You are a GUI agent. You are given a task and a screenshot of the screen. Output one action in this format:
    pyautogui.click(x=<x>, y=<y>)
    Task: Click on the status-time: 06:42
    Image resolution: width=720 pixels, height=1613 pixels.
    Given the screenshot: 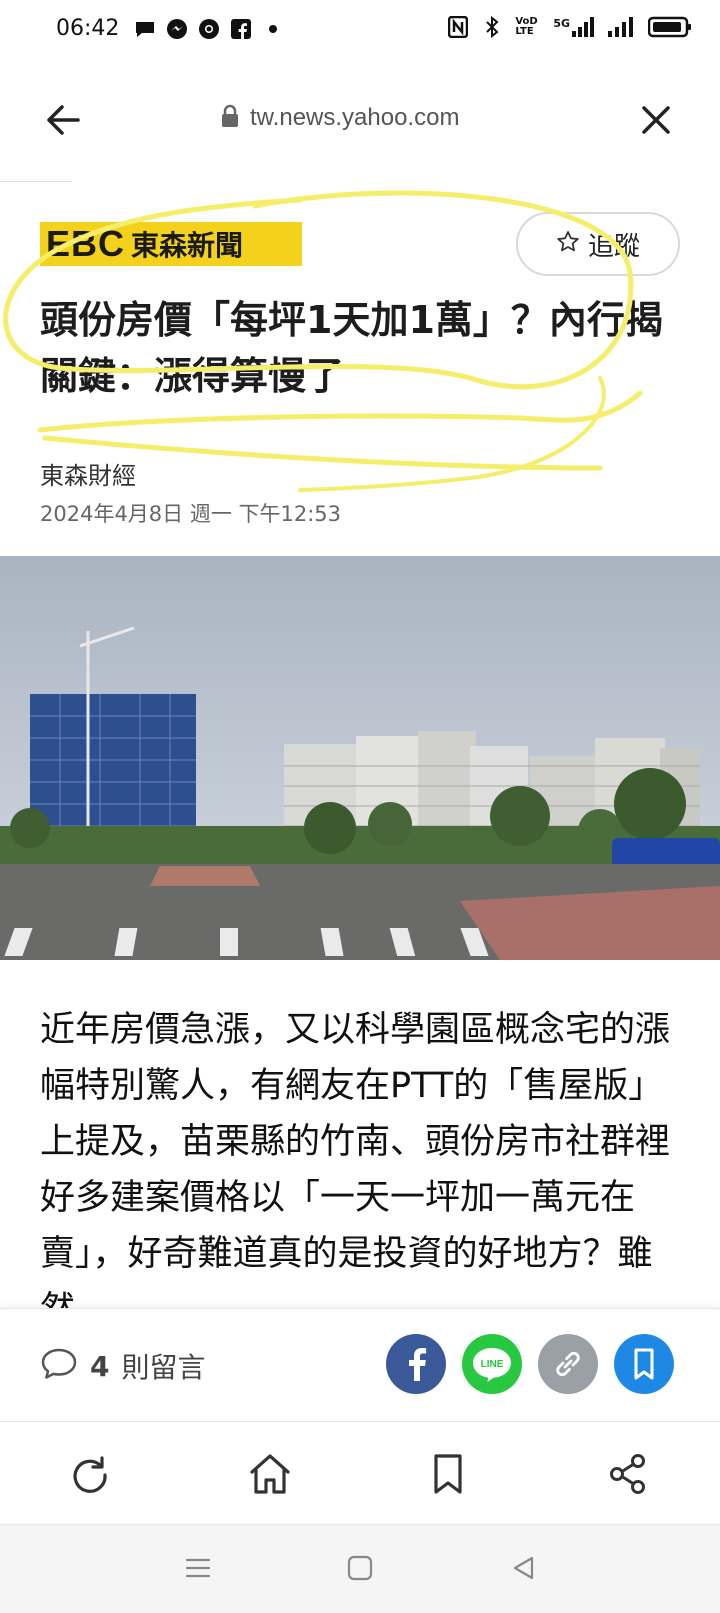 What is the action you would take?
    pyautogui.click(x=88, y=28)
    